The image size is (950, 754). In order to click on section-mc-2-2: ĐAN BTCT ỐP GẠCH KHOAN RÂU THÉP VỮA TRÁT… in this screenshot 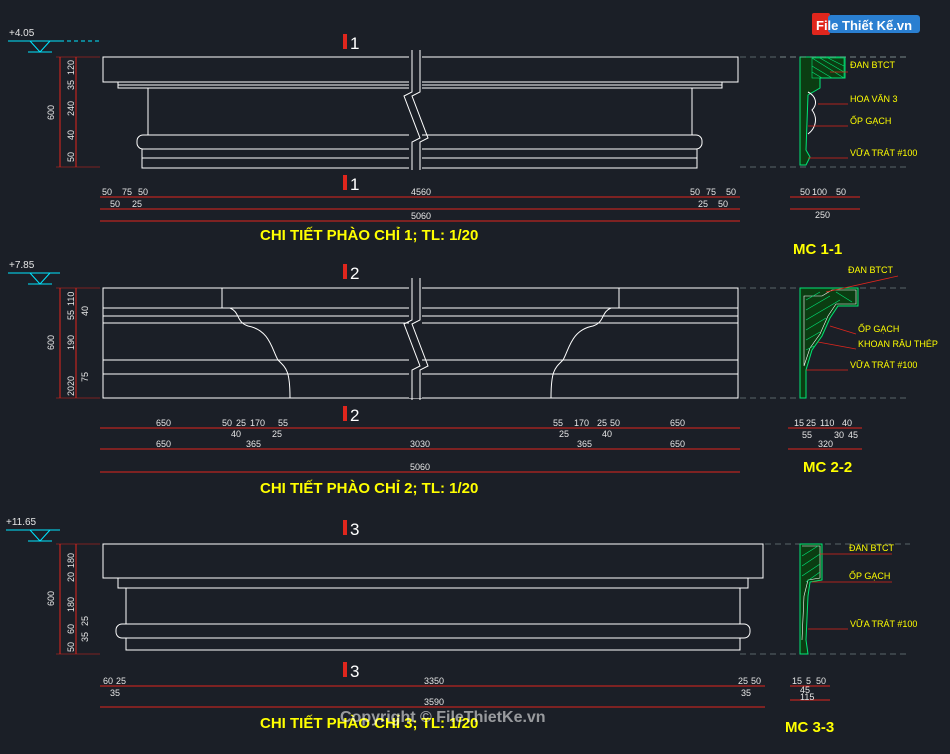, I will do `click(863, 370)`.